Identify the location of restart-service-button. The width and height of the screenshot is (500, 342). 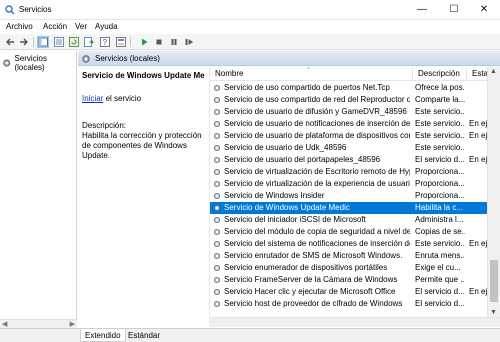
(189, 42).